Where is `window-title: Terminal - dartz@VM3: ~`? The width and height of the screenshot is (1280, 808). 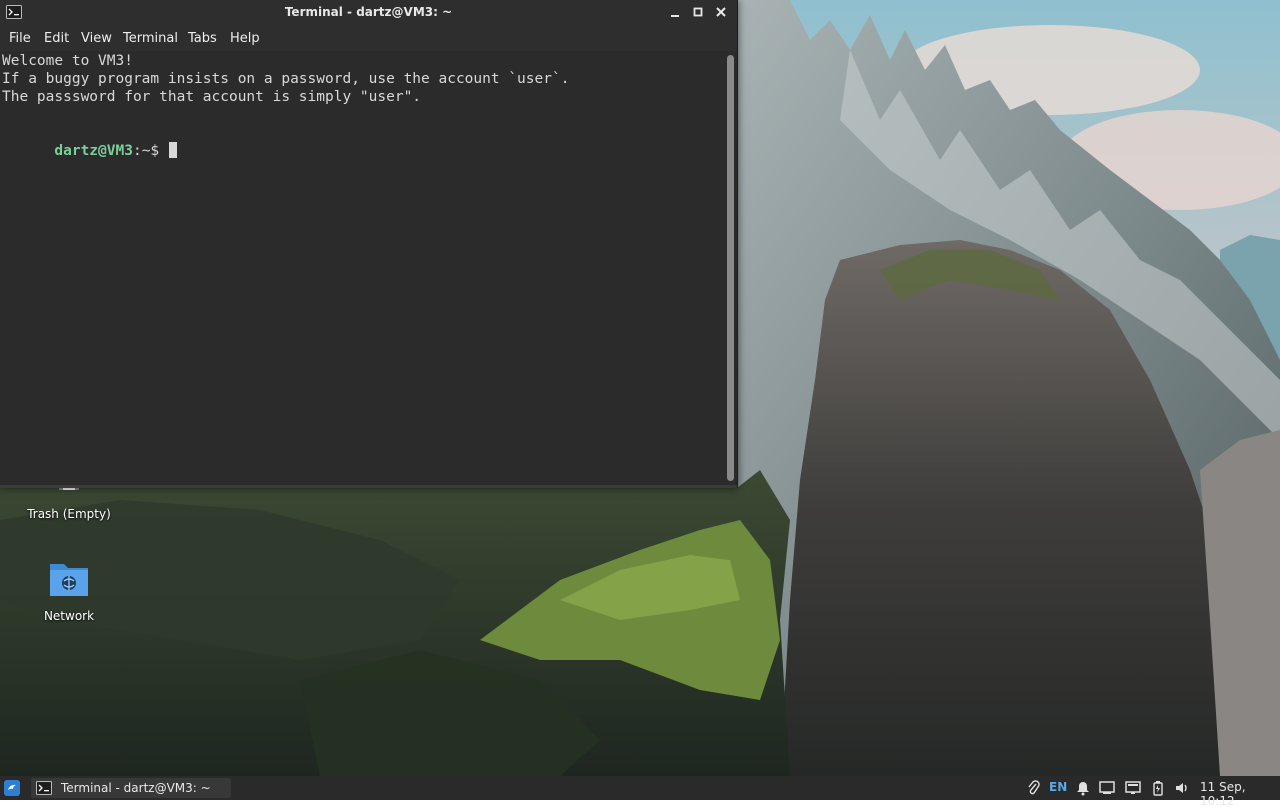 window-title: Terminal - dartz@VM3: ~ is located at coordinates (368, 12).